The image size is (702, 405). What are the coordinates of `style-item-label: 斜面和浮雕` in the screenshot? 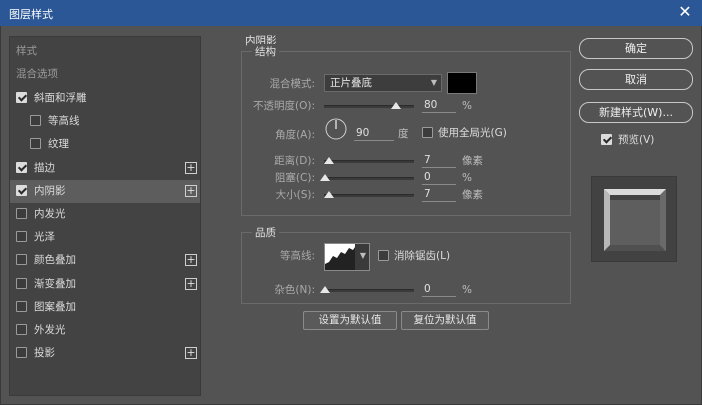 It's located at (60, 98).